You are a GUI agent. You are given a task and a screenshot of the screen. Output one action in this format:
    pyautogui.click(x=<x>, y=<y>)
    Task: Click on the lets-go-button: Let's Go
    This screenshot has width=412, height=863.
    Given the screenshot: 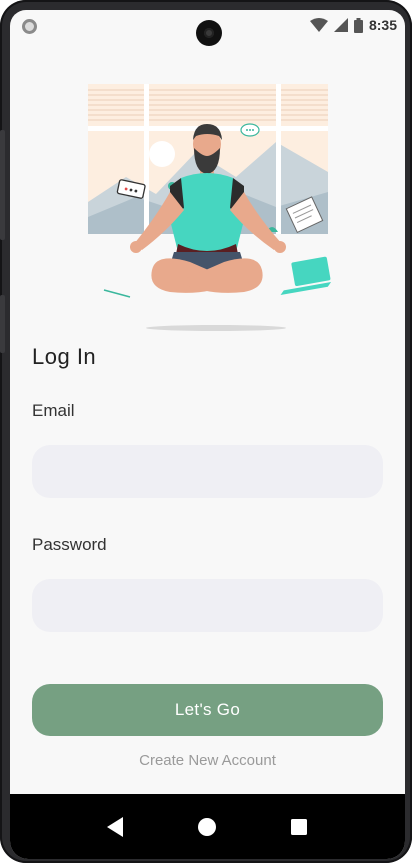 What is the action you would take?
    pyautogui.click(x=207, y=710)
    